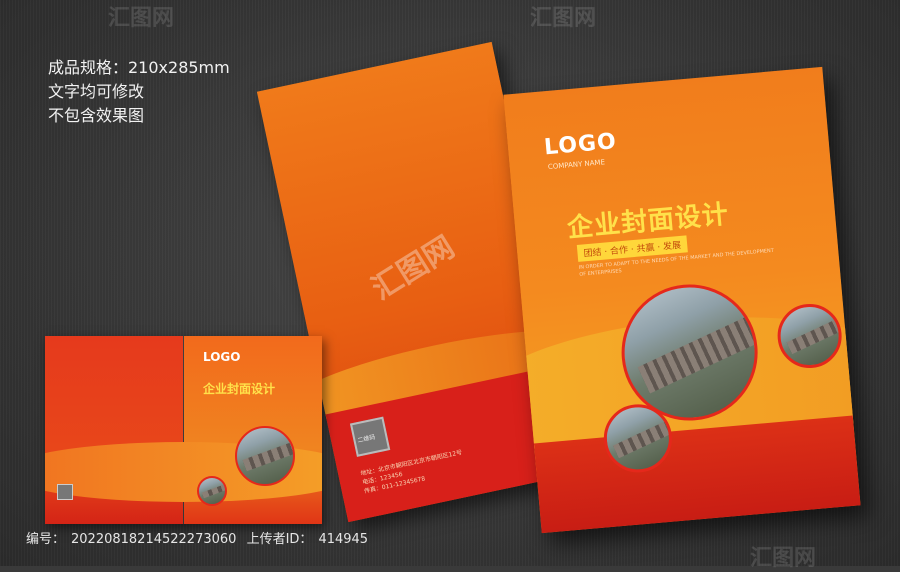 The image size is (900, 572). Describe the element at coordinates (222, 357) in the screenshot. I see `spread-logo: LOGO` at that location.